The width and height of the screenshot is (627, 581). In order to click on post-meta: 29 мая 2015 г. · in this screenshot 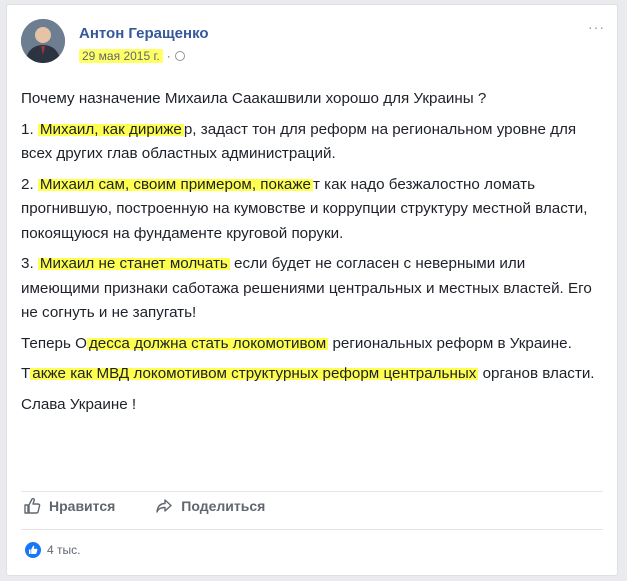, I will do `click(132, 56)`.